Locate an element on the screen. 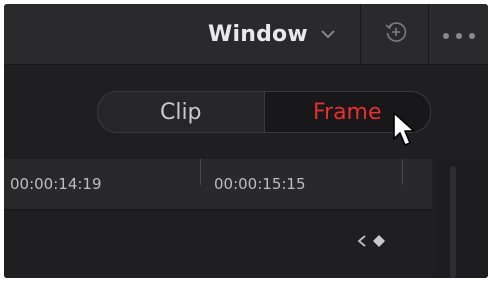 This screenshot has width=491, height=282. clip-mode-button: Clip is located at coordinates (181, 112).